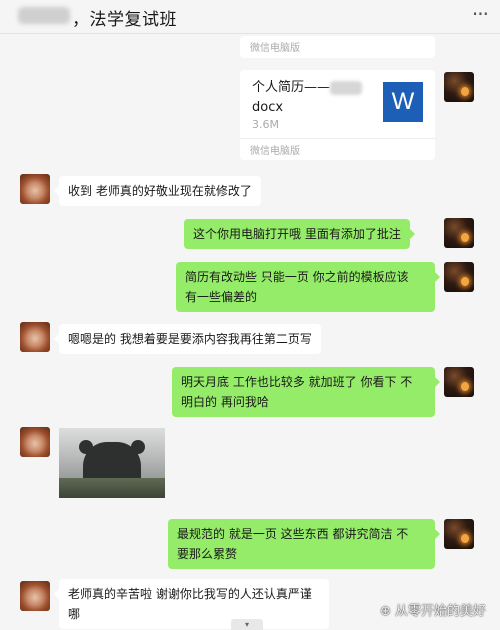  I want to click on chat-title: ，法学复试班, so click(124, 20).